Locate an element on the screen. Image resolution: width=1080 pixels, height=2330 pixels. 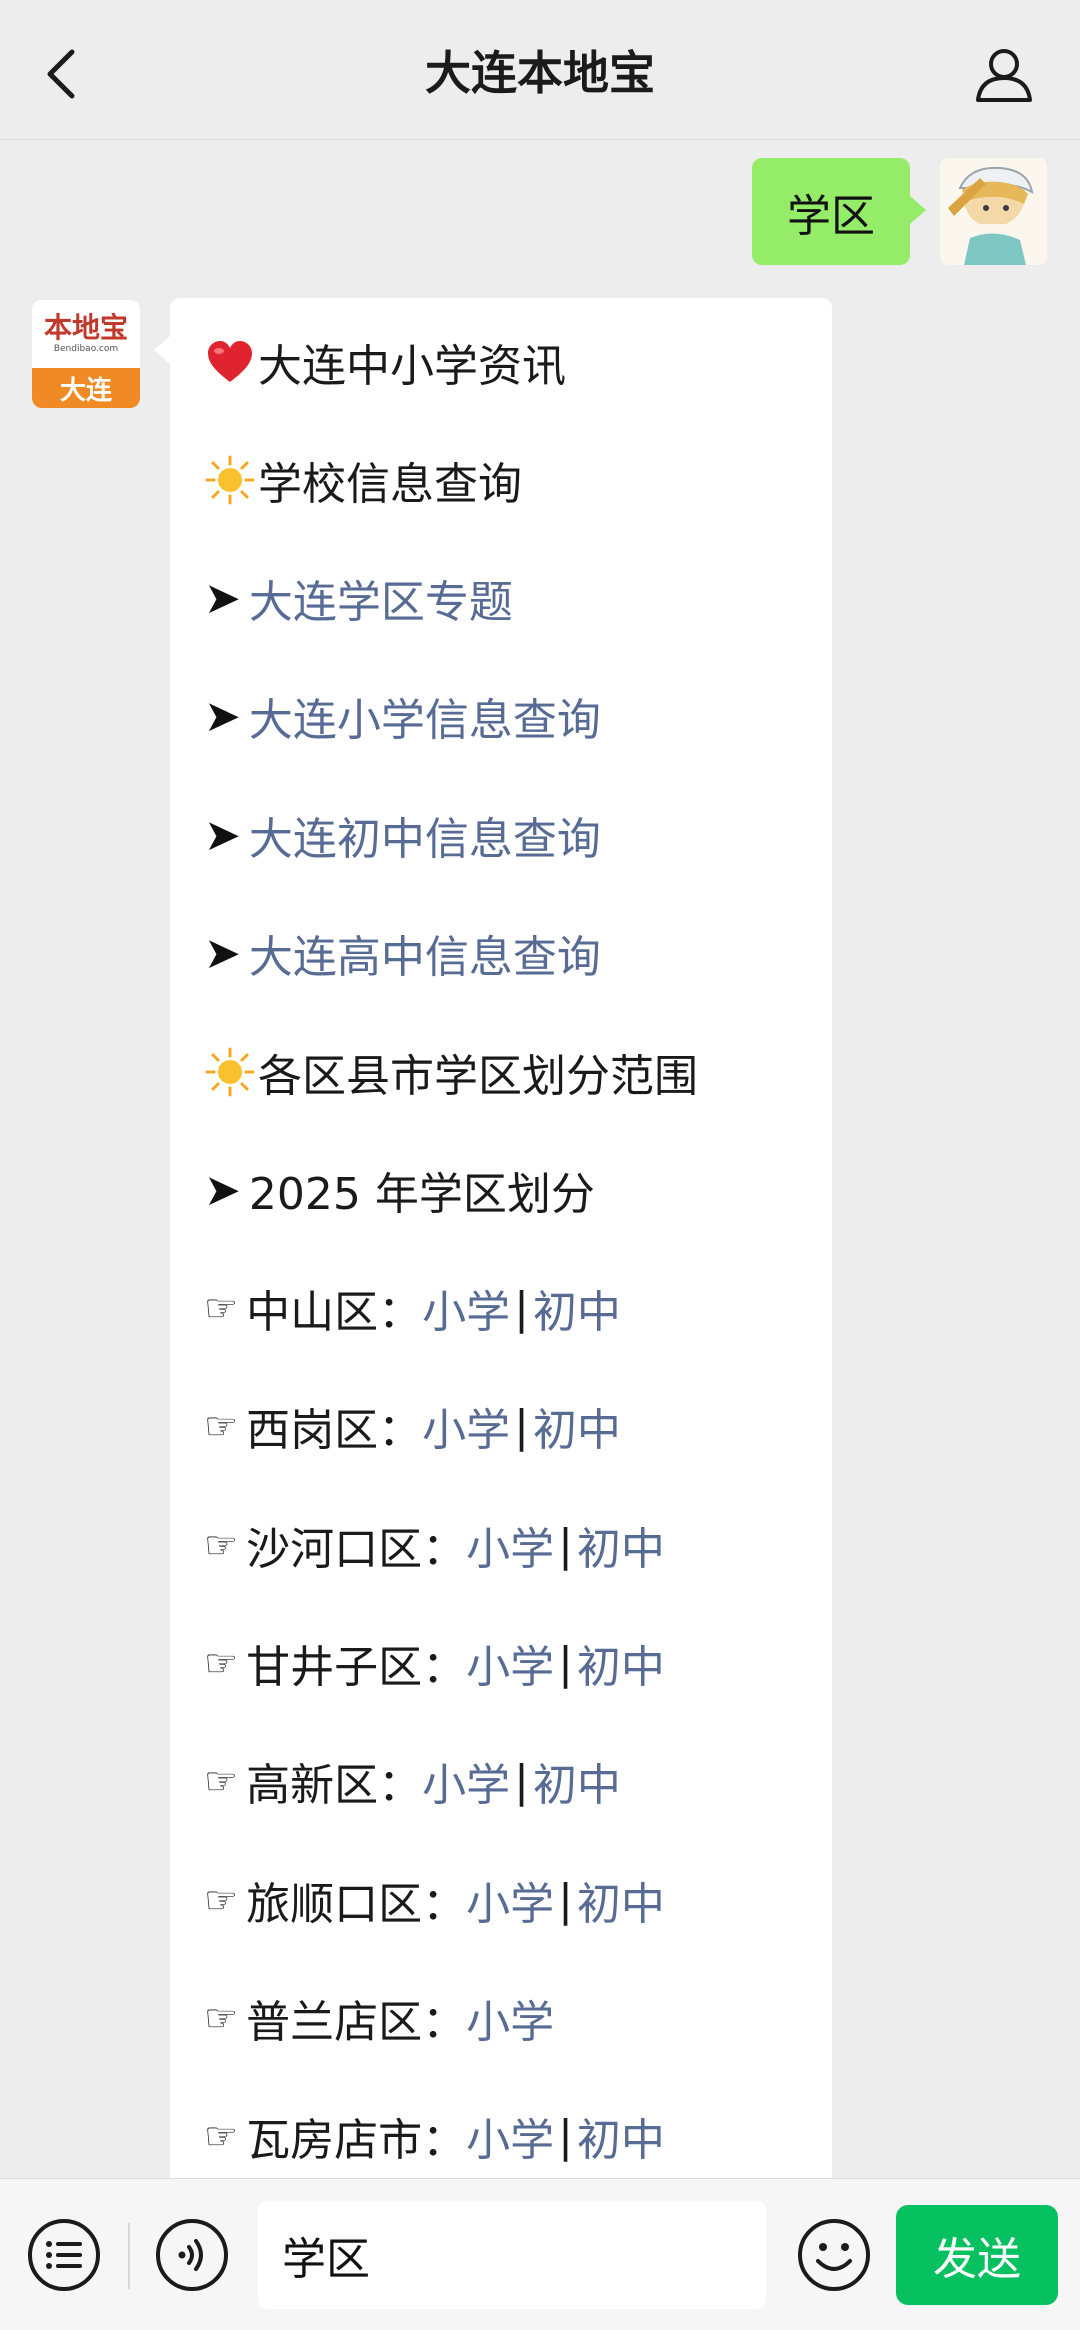
district-row: ☞ 甘井子区： 小学 | 初中 is located at coordinates (434, 1663).